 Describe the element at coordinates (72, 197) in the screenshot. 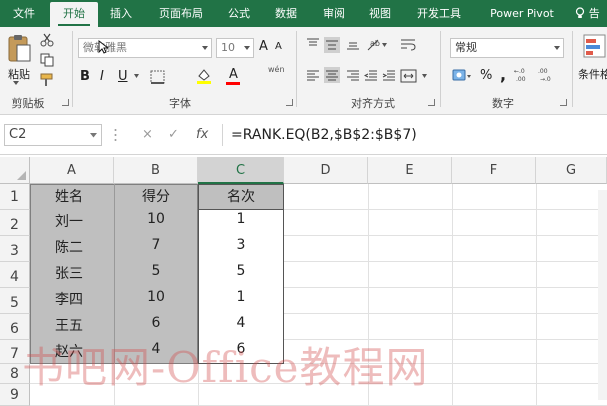

I see `cell-a1: 姓名` at that location.